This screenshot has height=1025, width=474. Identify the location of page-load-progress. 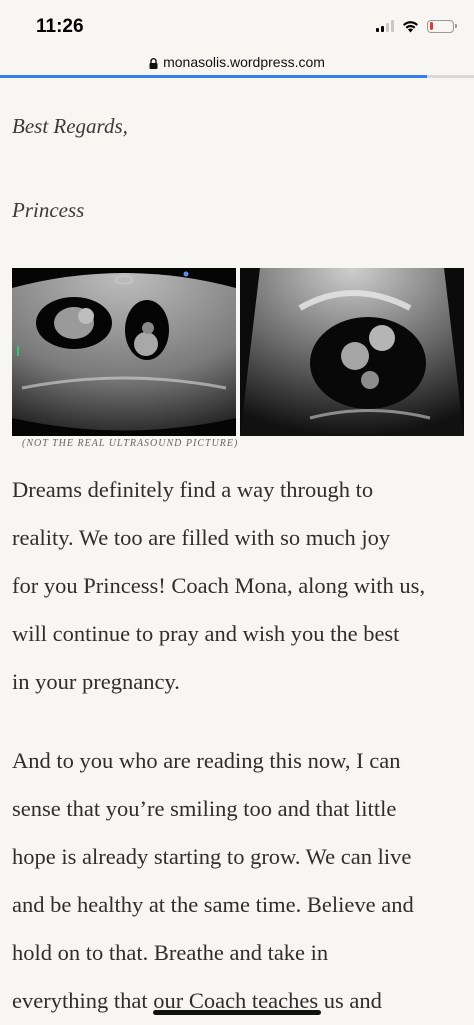
(237, 76).